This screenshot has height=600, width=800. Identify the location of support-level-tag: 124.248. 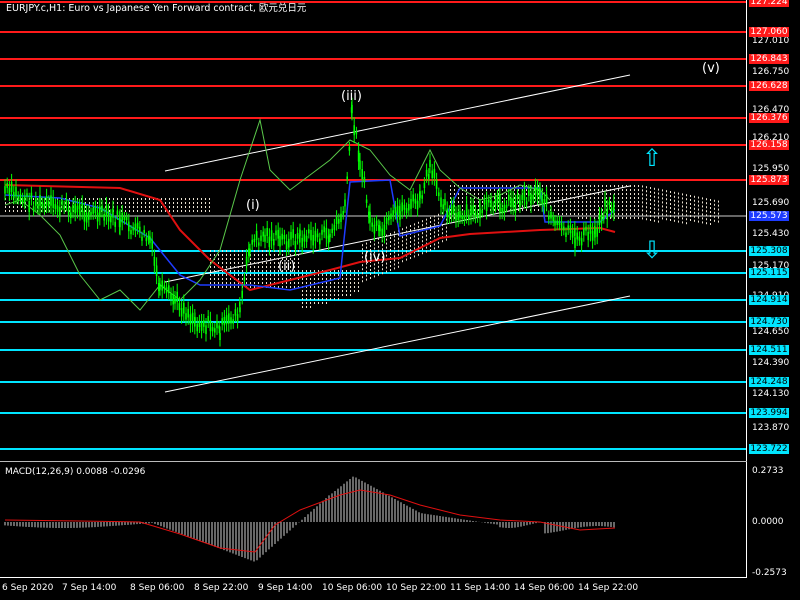
(769, 382).